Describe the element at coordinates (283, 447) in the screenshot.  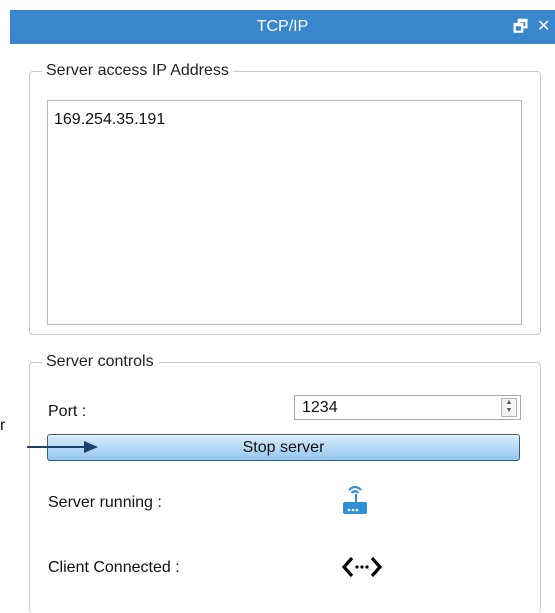
I see `stop-server-button: Stop server` at that location.